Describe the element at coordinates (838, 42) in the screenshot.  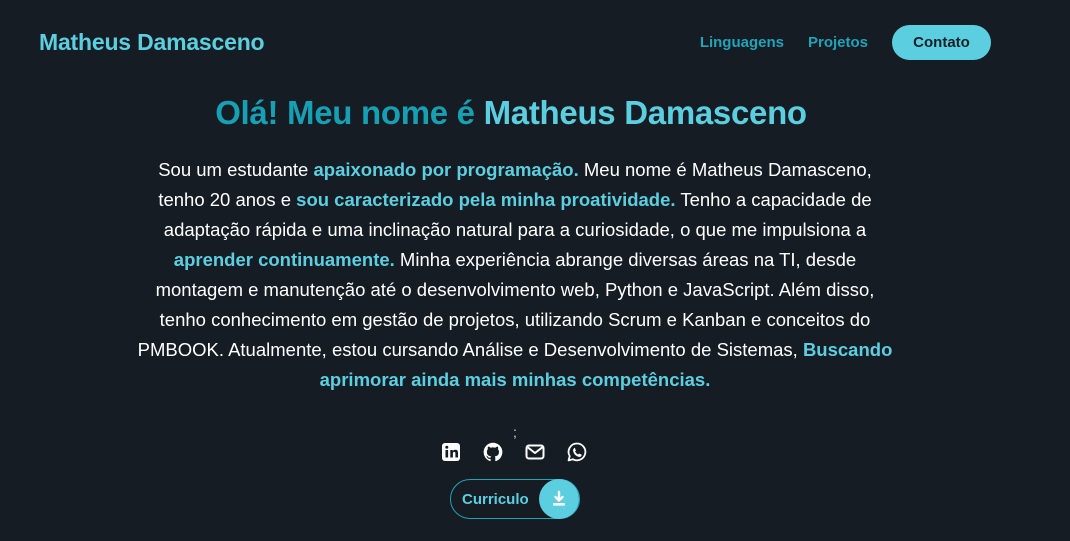
I see `nav-link-projects: Projetos` at that location.